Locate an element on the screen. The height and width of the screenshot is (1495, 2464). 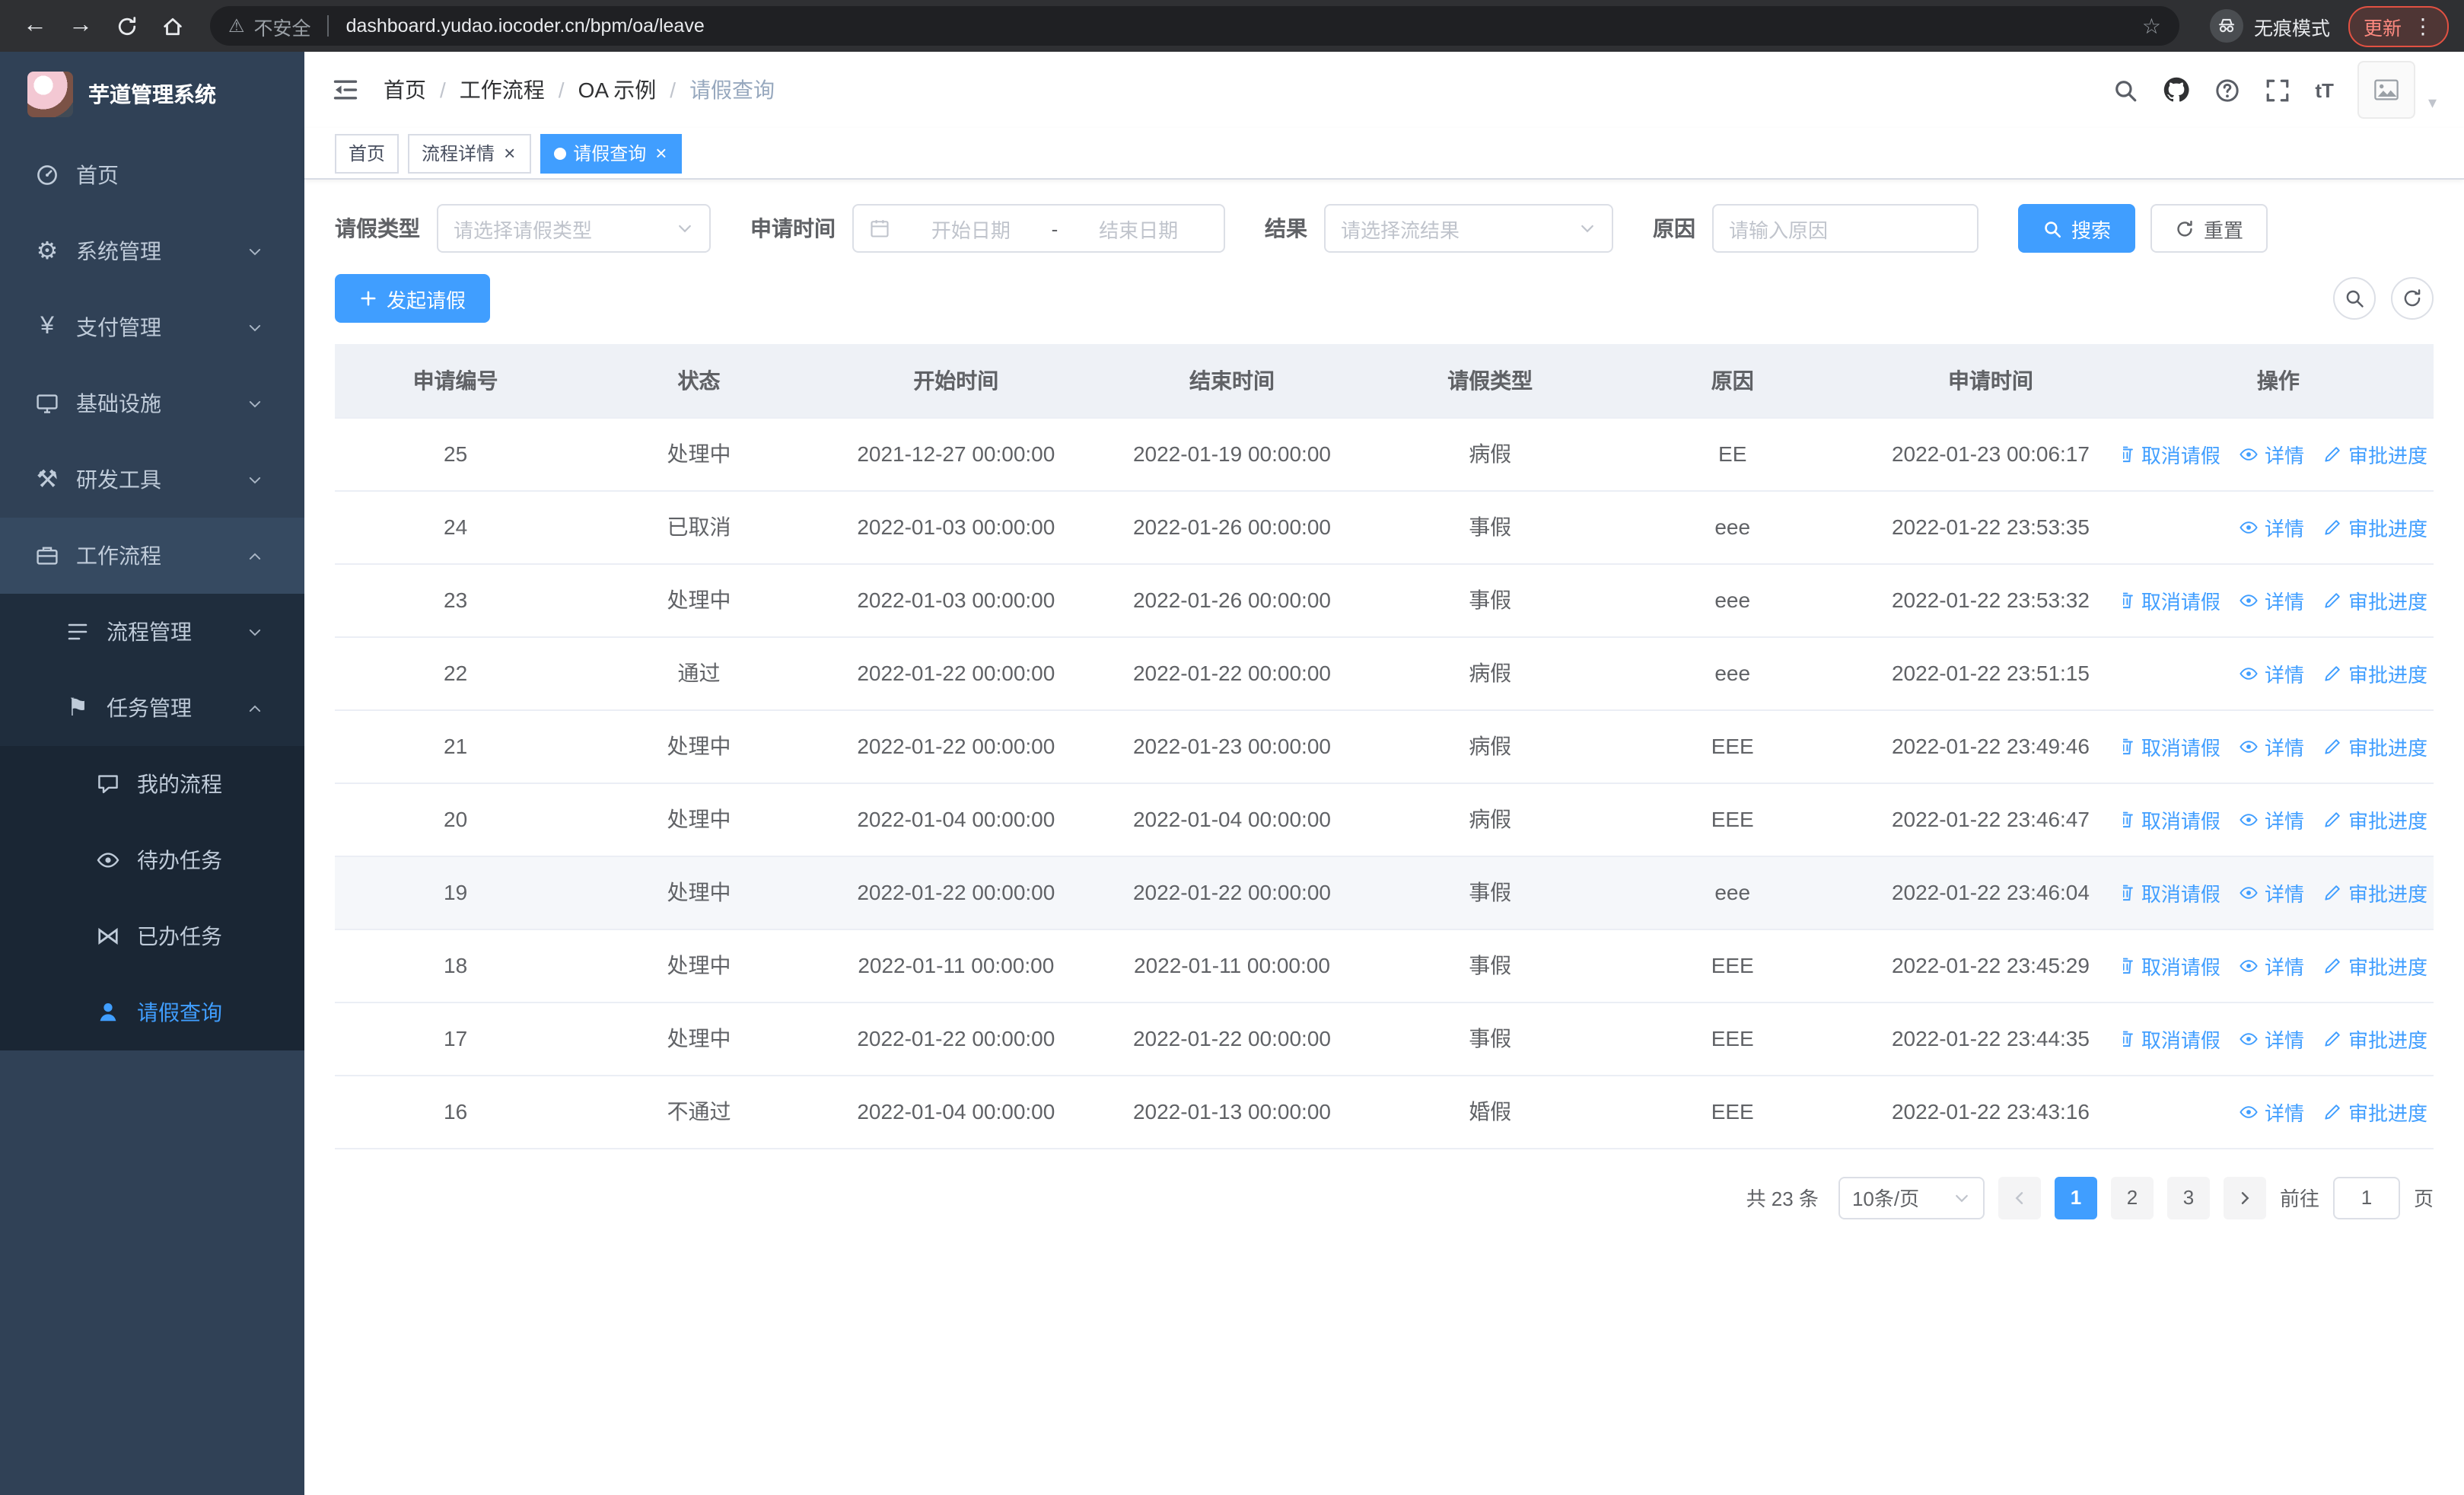
sidebar-item-home: 首页 is located at coordinates (152, 175).